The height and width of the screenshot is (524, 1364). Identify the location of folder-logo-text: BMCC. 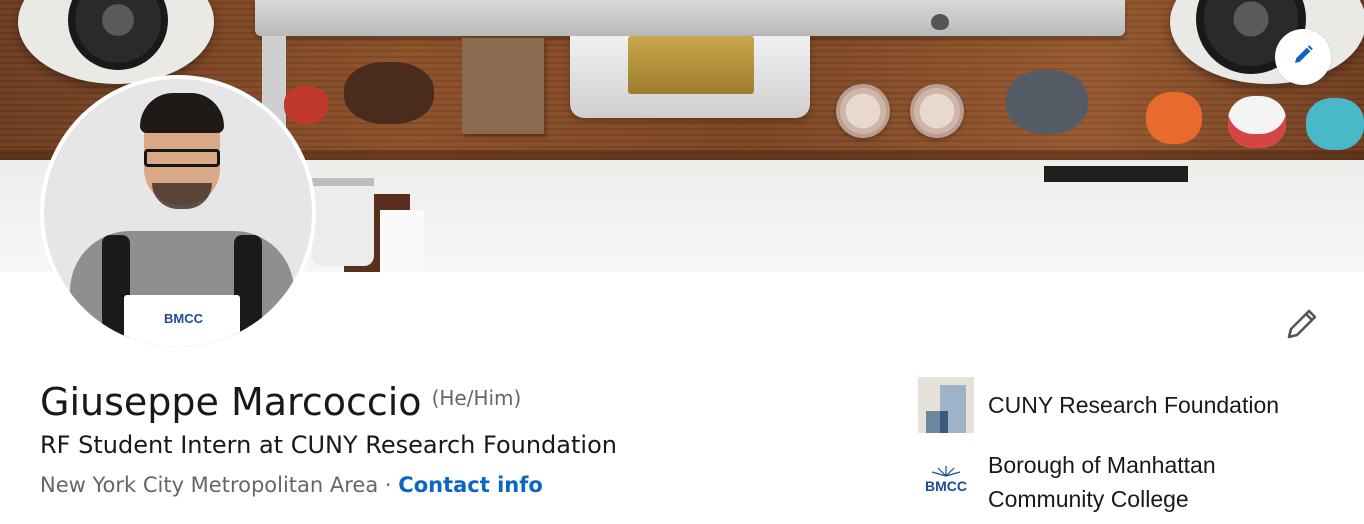
(183, 318).